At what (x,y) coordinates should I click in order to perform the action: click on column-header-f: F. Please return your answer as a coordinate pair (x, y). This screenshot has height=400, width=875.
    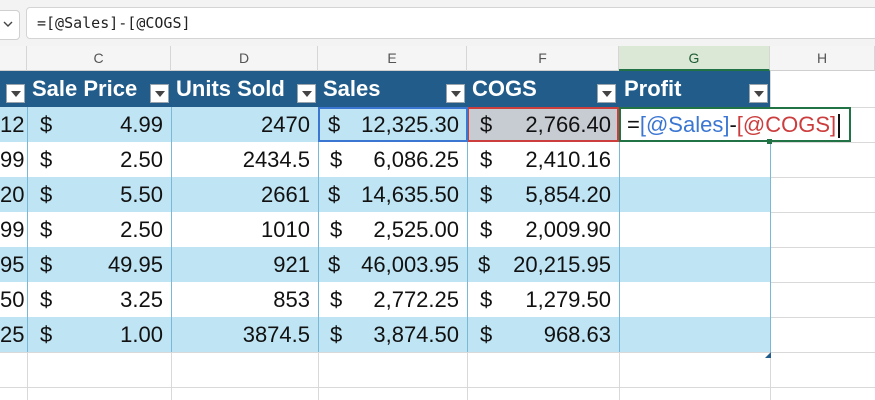
    Looking at the image, I should click on (543, 58).